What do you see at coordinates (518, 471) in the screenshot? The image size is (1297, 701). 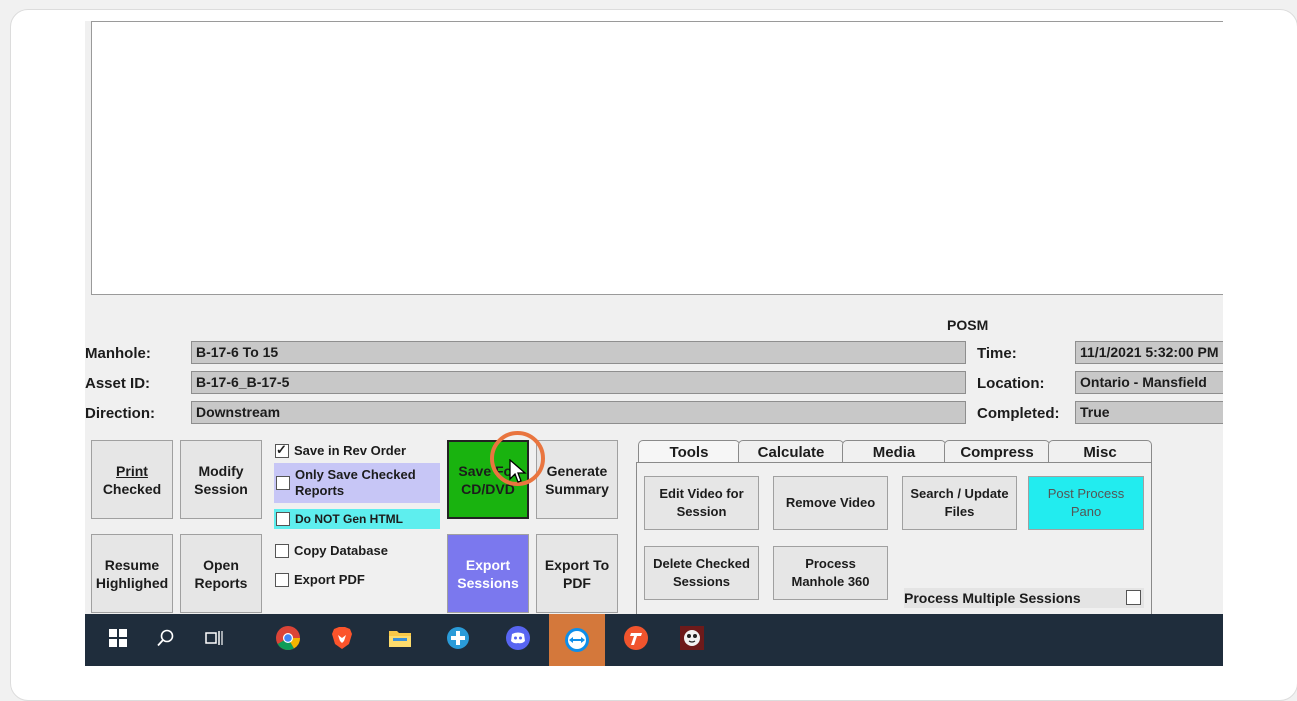 I see `mouse-cursor-icon` at bounding box center [518, 471].